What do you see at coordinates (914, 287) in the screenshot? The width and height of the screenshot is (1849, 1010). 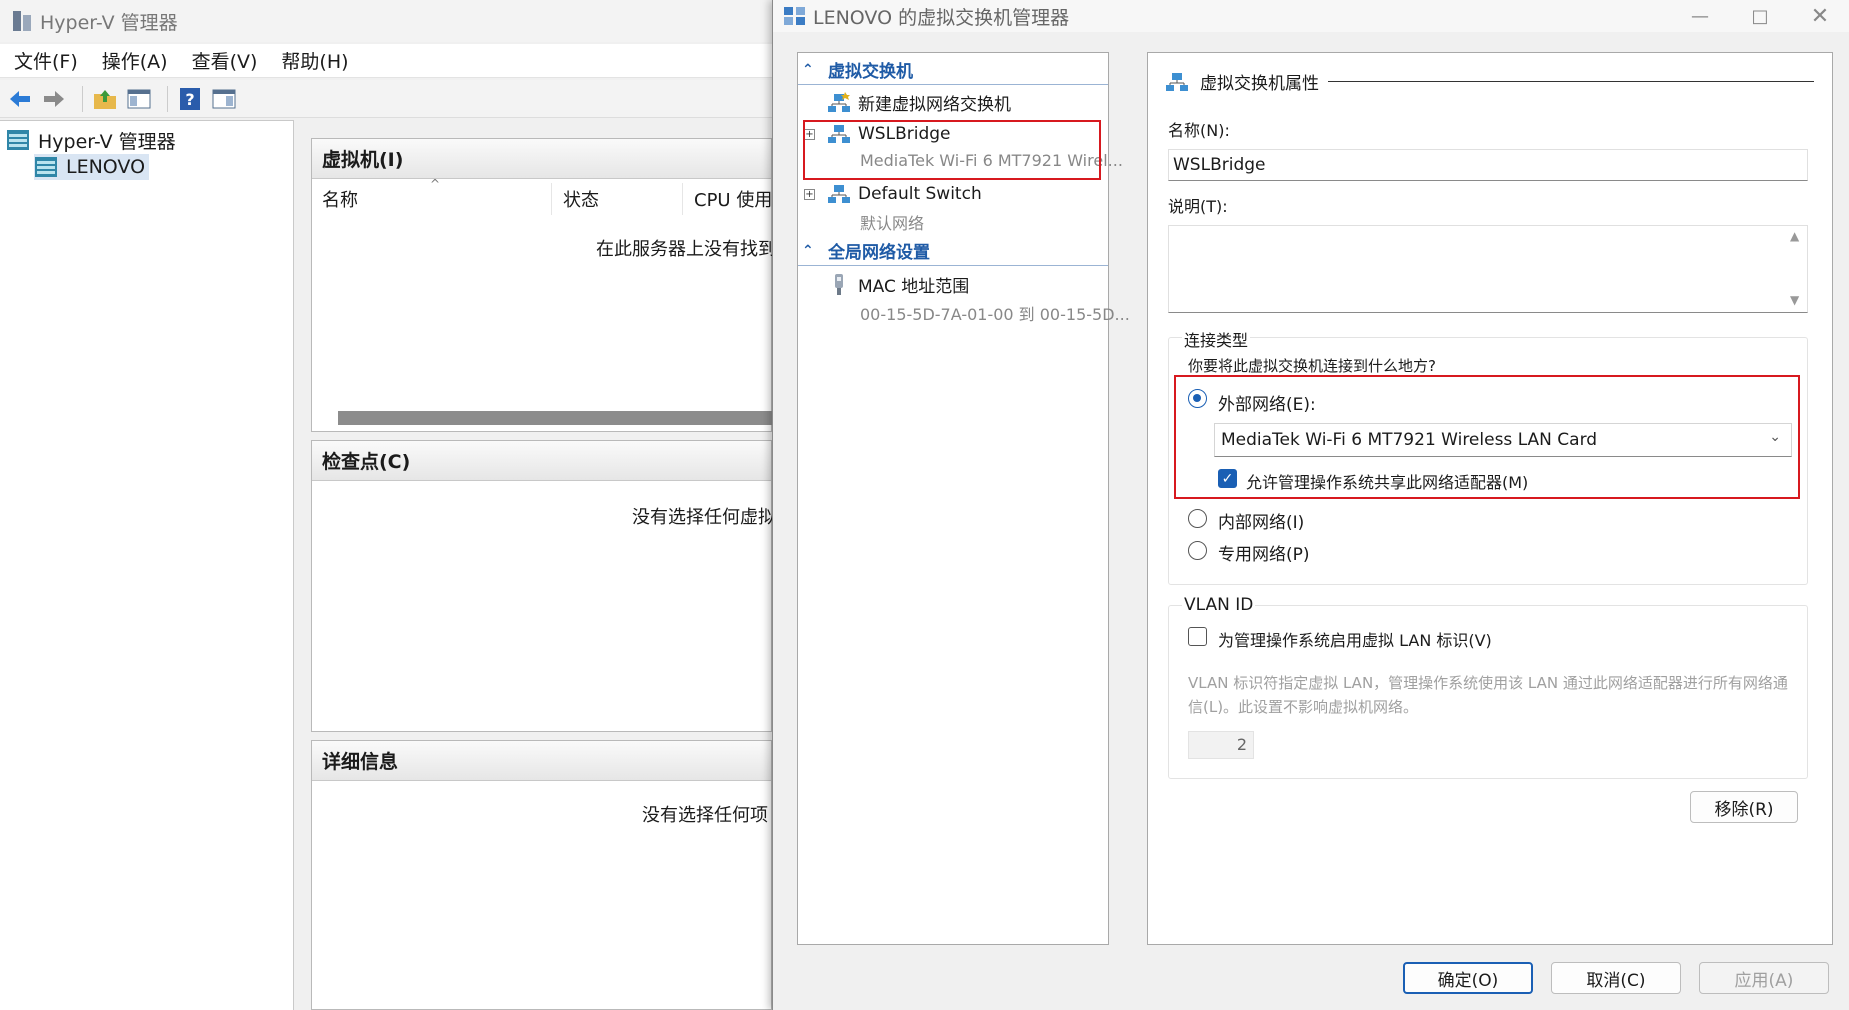 I see `mac-range-label: MAC 地址范围` at bounding box center [914, 287].